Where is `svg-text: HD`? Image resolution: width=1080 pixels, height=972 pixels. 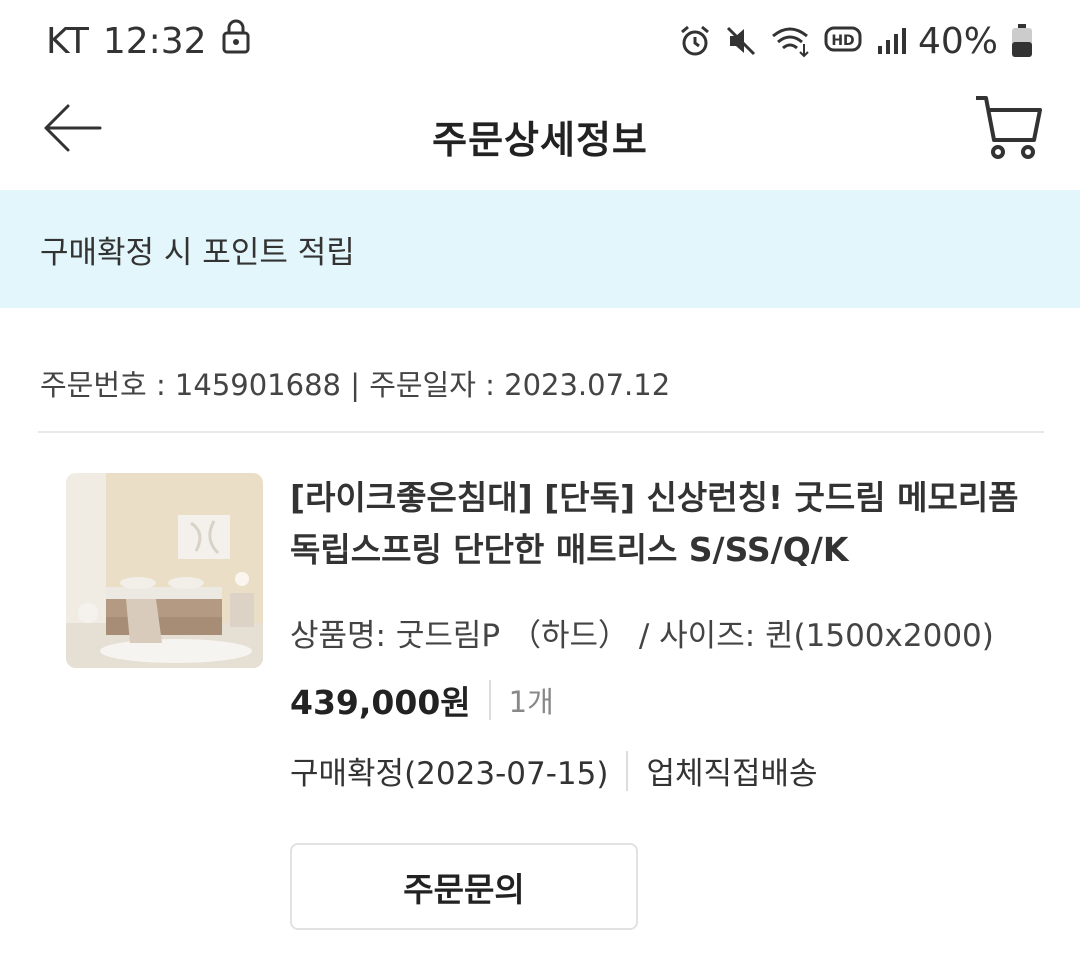 svg-text: HD is located at coordinates (842, 41).